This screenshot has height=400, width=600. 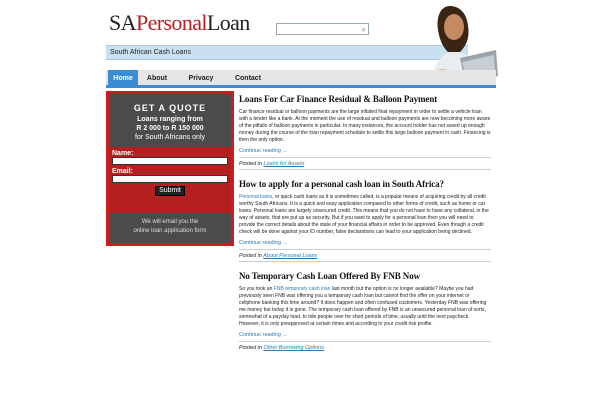 I want to click on nav-tab-home: Home, so click(x=123, y=79).